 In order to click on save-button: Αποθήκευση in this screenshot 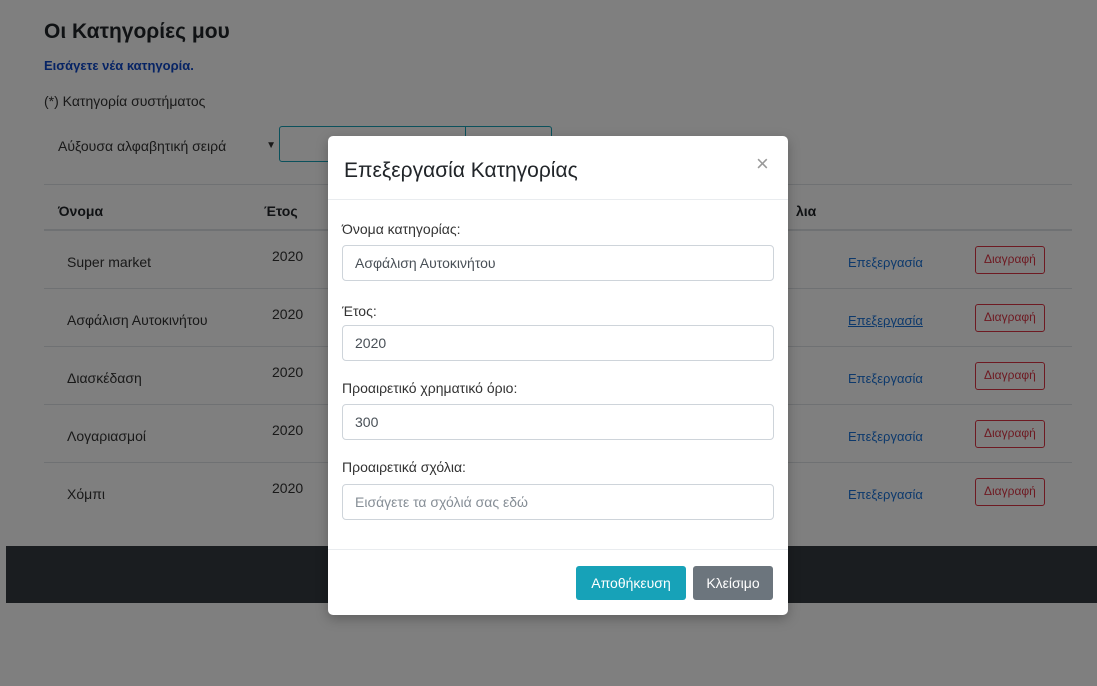, I will do `click(631, 583)`.